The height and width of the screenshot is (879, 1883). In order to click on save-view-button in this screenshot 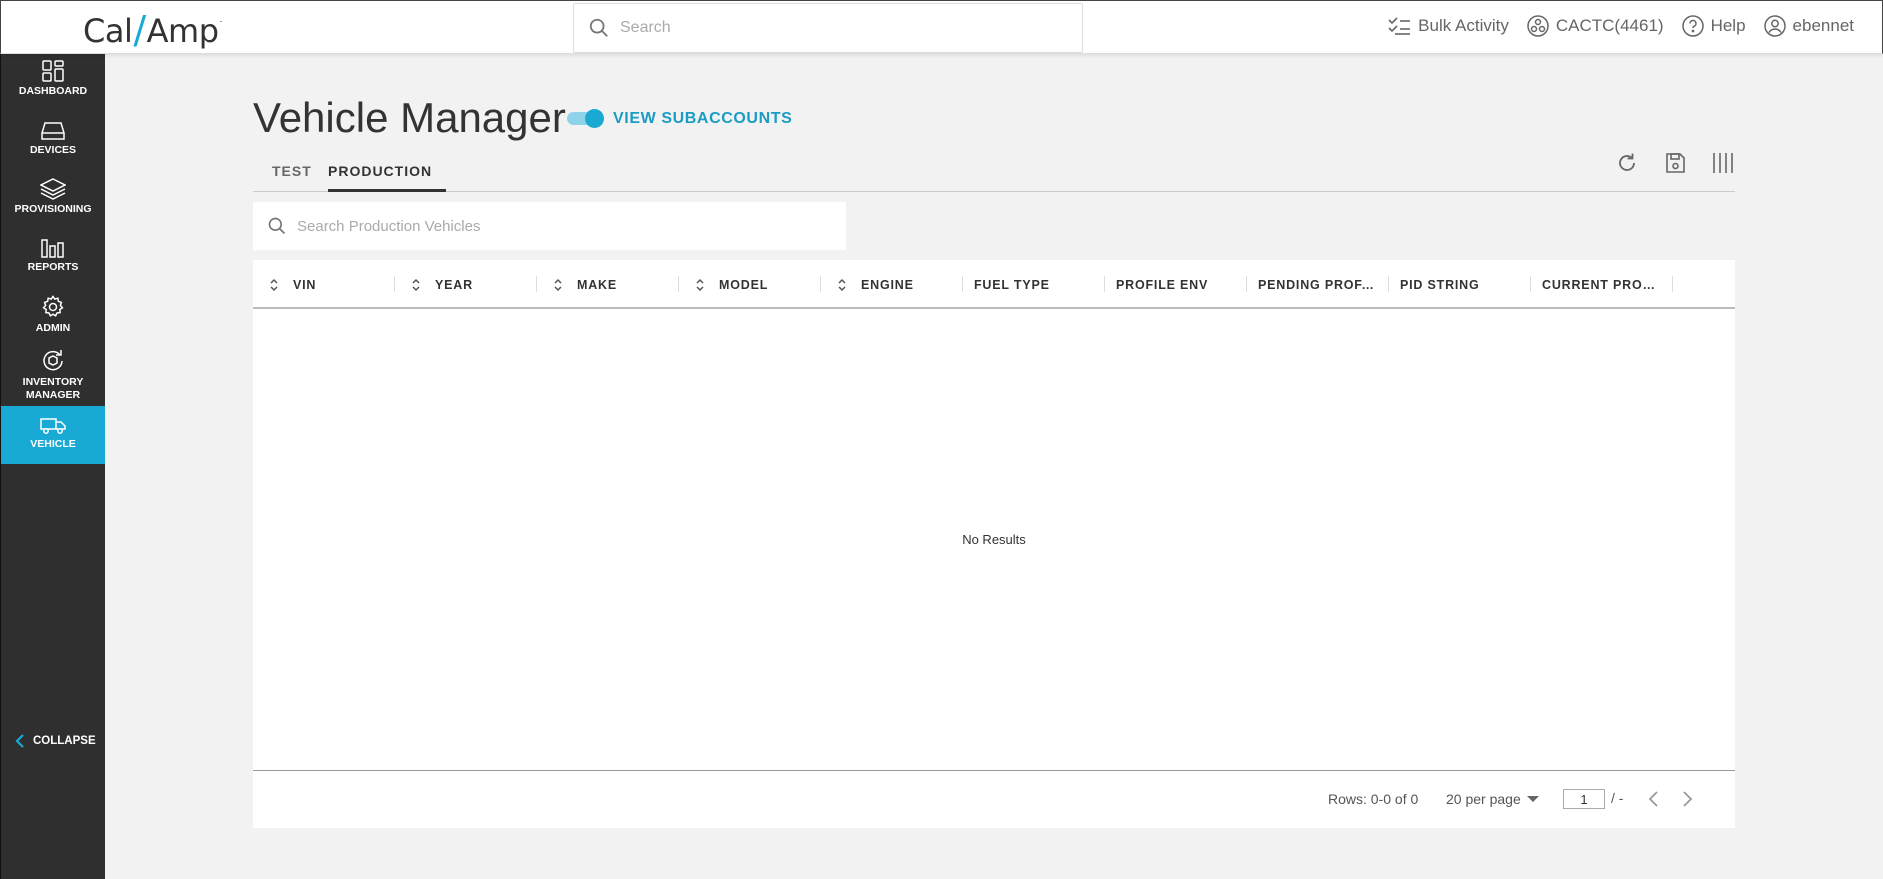, I will do `click(1675, 163)`.